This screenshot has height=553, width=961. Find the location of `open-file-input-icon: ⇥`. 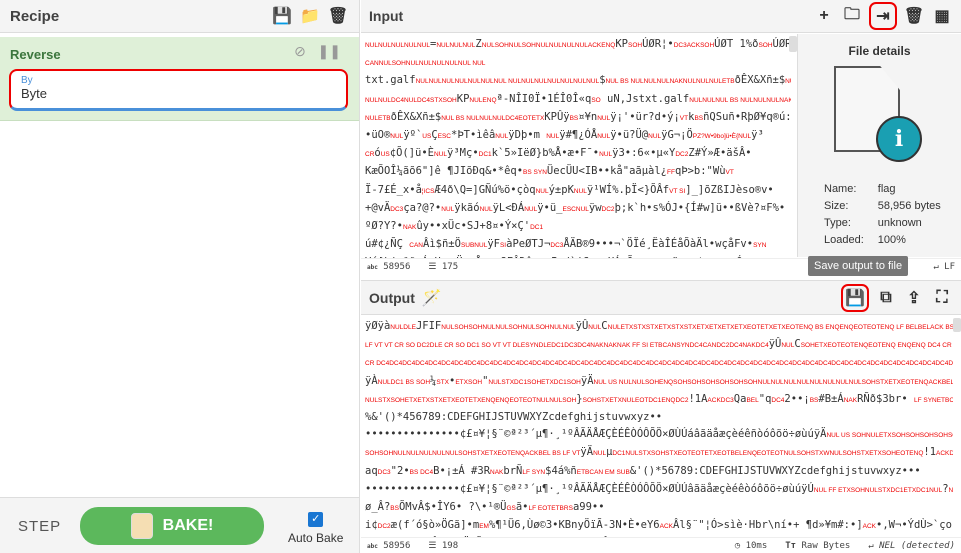

open-file-input-icon: ⇥ is located at coordinates (883, 16).